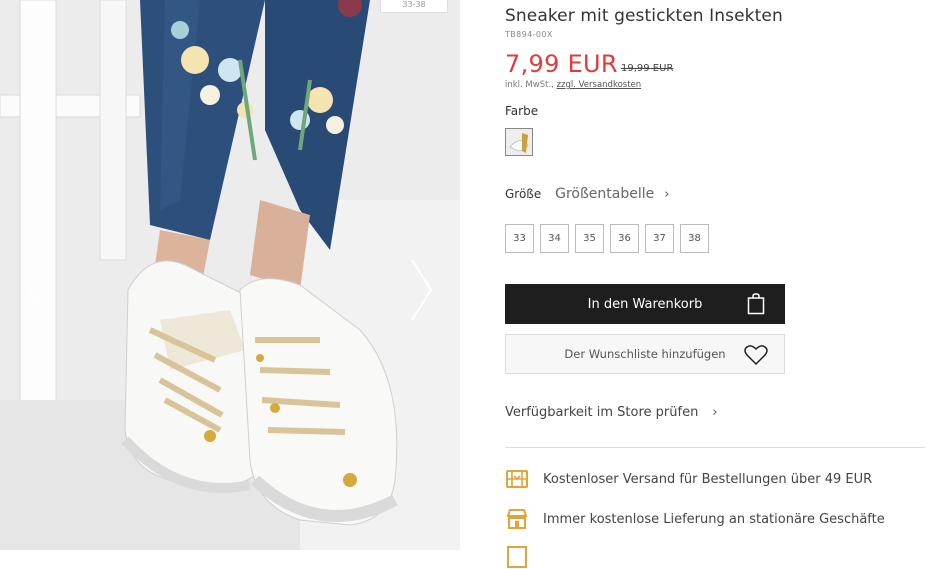 This screenshot has width=934, height=569. Describe the element at coordinates (756, 304) in the screenshot. I see `shopping-bag-icon` at that location.